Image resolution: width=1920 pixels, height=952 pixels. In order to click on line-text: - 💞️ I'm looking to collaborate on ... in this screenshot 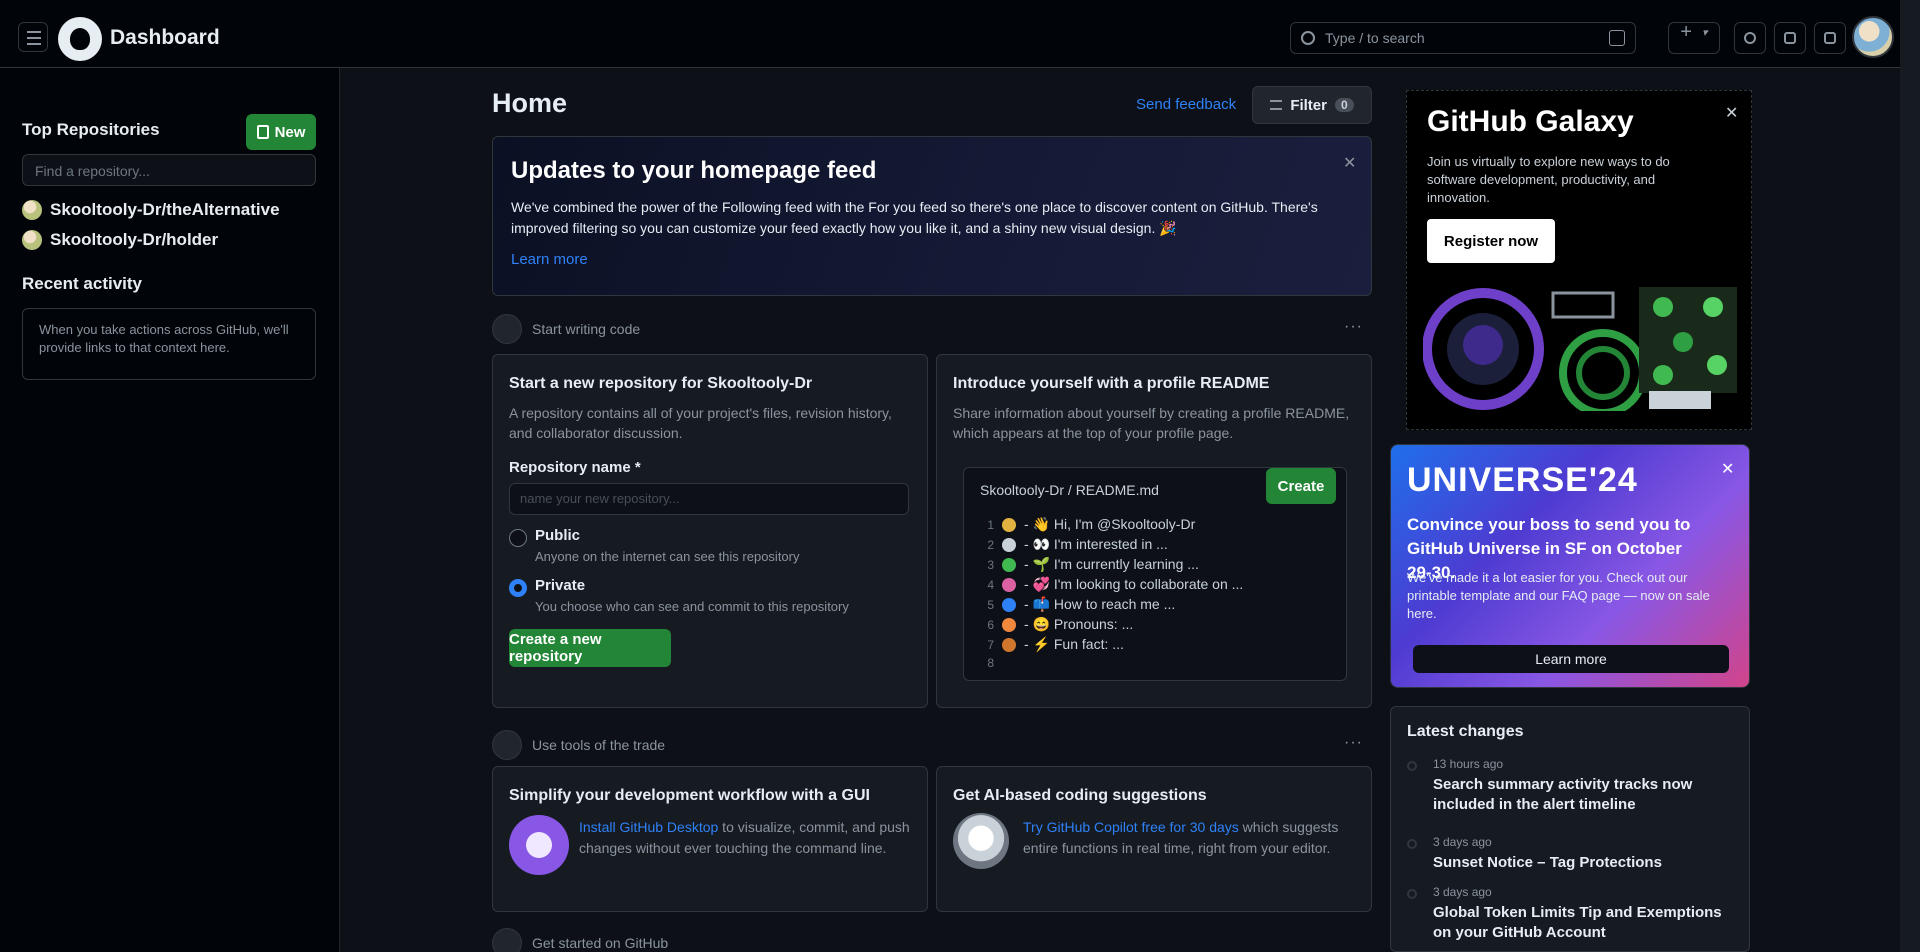, I will do `click(1134, 584)`.